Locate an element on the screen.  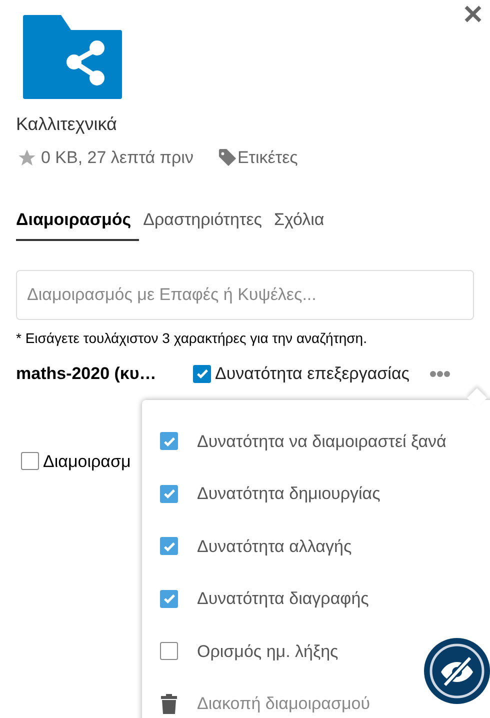
folder-name: Καλλιτεχνικά is located at coordinates (67, 124).